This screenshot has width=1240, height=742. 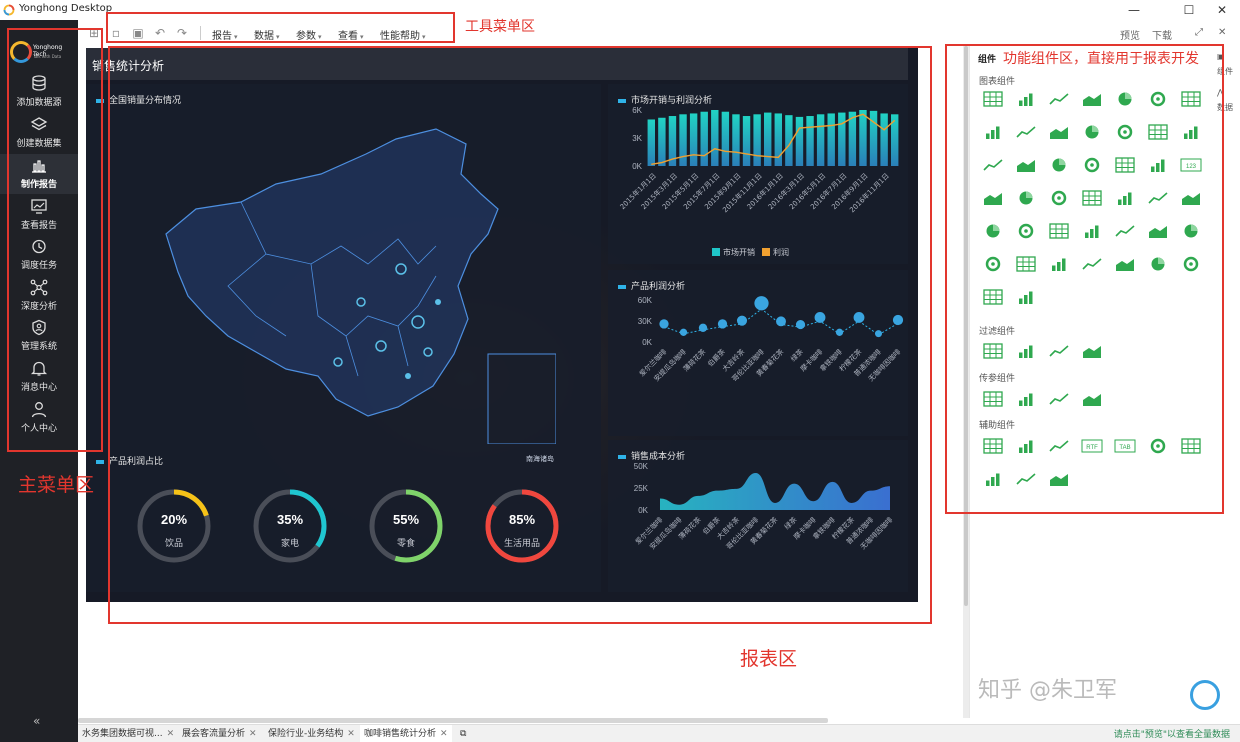 I want to click on report-tab-label: 咖啡销售统计分析, so click(x=400, y=734).